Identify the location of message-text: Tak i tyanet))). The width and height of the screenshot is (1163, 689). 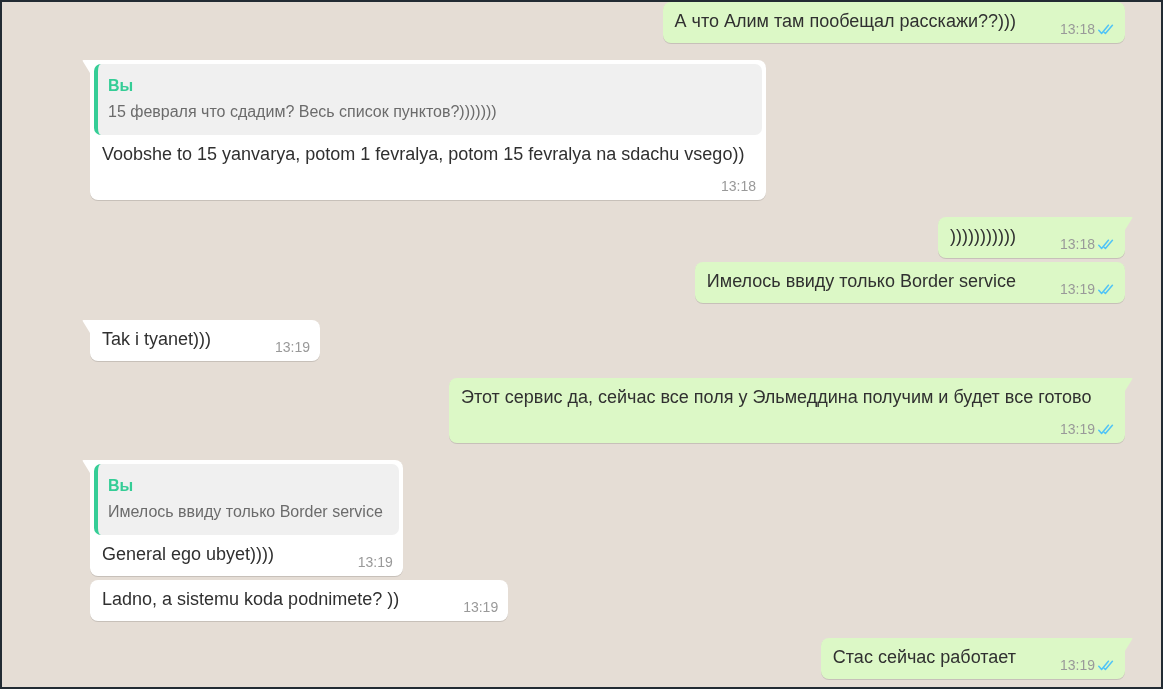
(157, 339).